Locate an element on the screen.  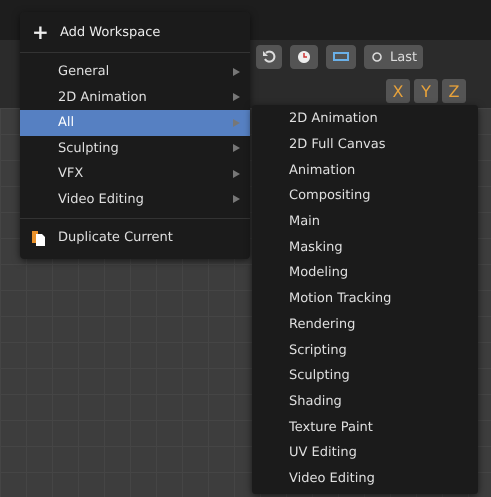
submenu-item: 2D Full Canvas is located at coordinates (365, 145).